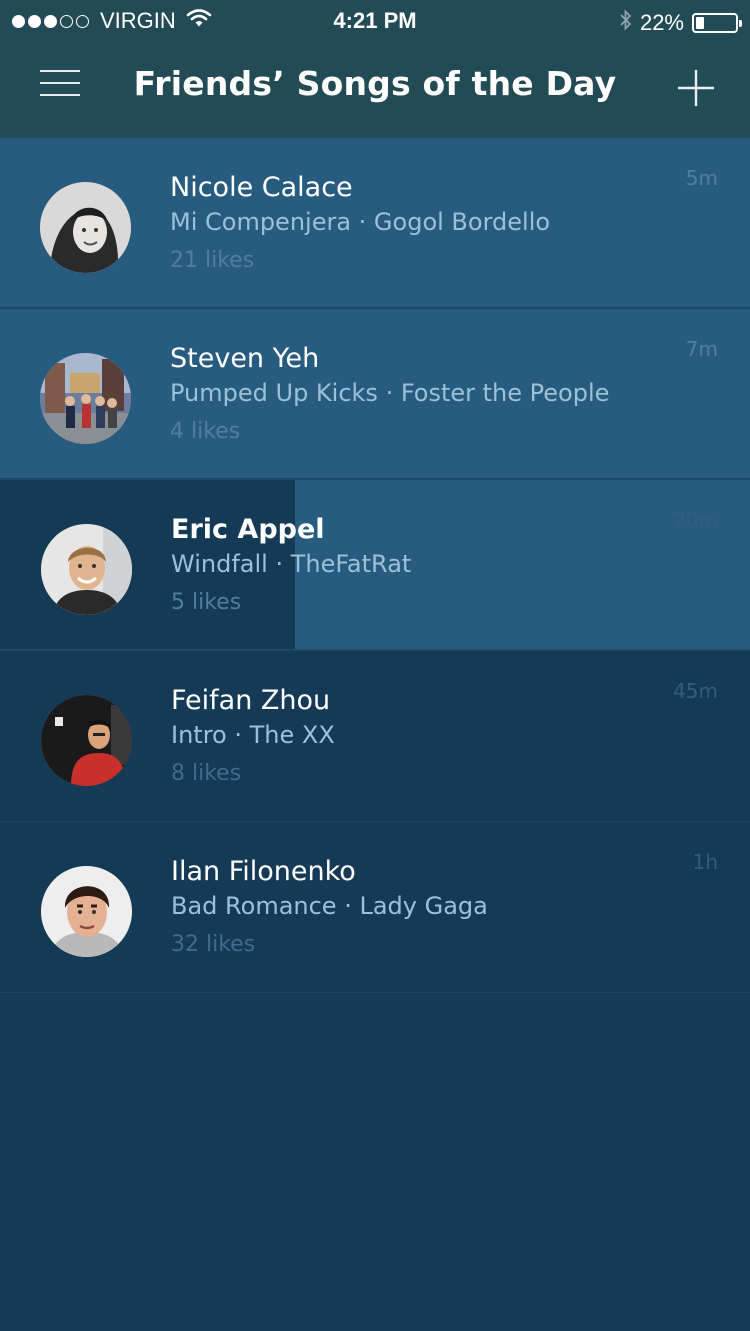  Describe the element at coordinates (701, 349) in the screenshot. I see `timestamp: 7m` at that location.